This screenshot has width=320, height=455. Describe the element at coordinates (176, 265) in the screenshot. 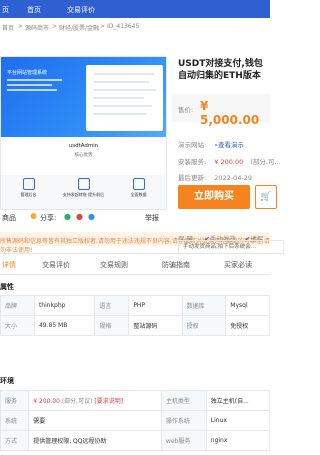

I see `tab-anti-fraud: 防骗指南` at that location.